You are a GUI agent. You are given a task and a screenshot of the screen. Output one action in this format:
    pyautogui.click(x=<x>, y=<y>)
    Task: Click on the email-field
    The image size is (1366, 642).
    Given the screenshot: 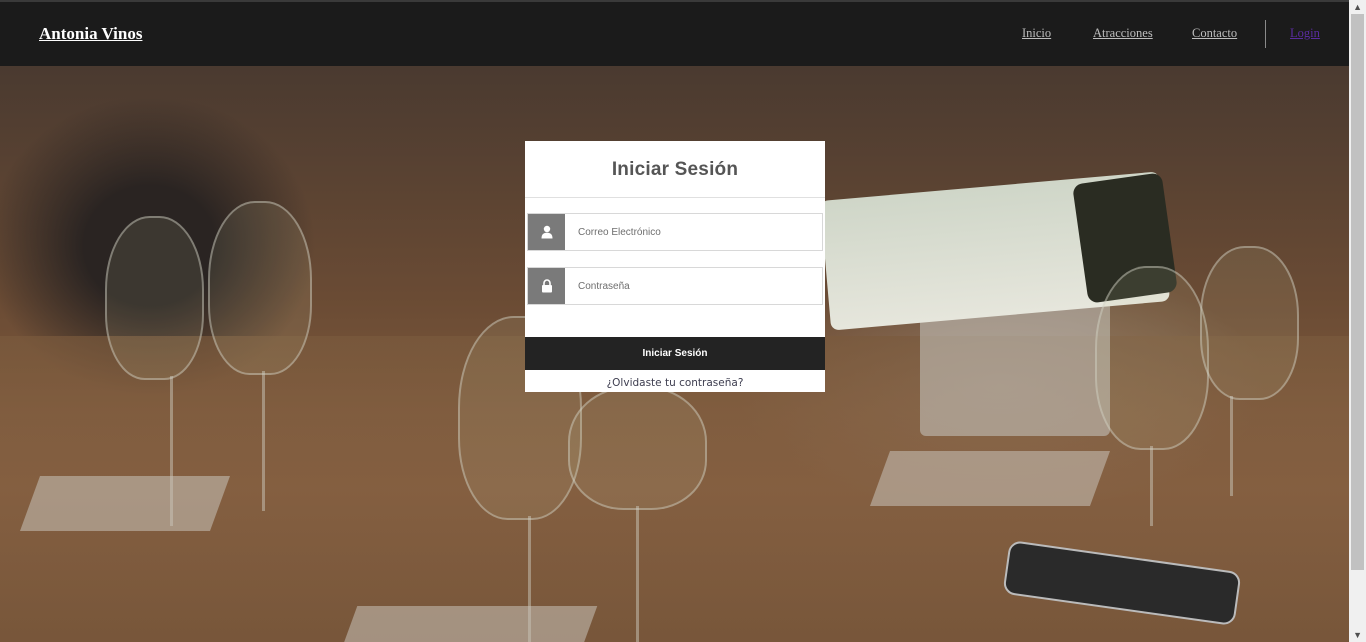 What is the action you would take?
    pyautogui.click(x=675, y=232)
    